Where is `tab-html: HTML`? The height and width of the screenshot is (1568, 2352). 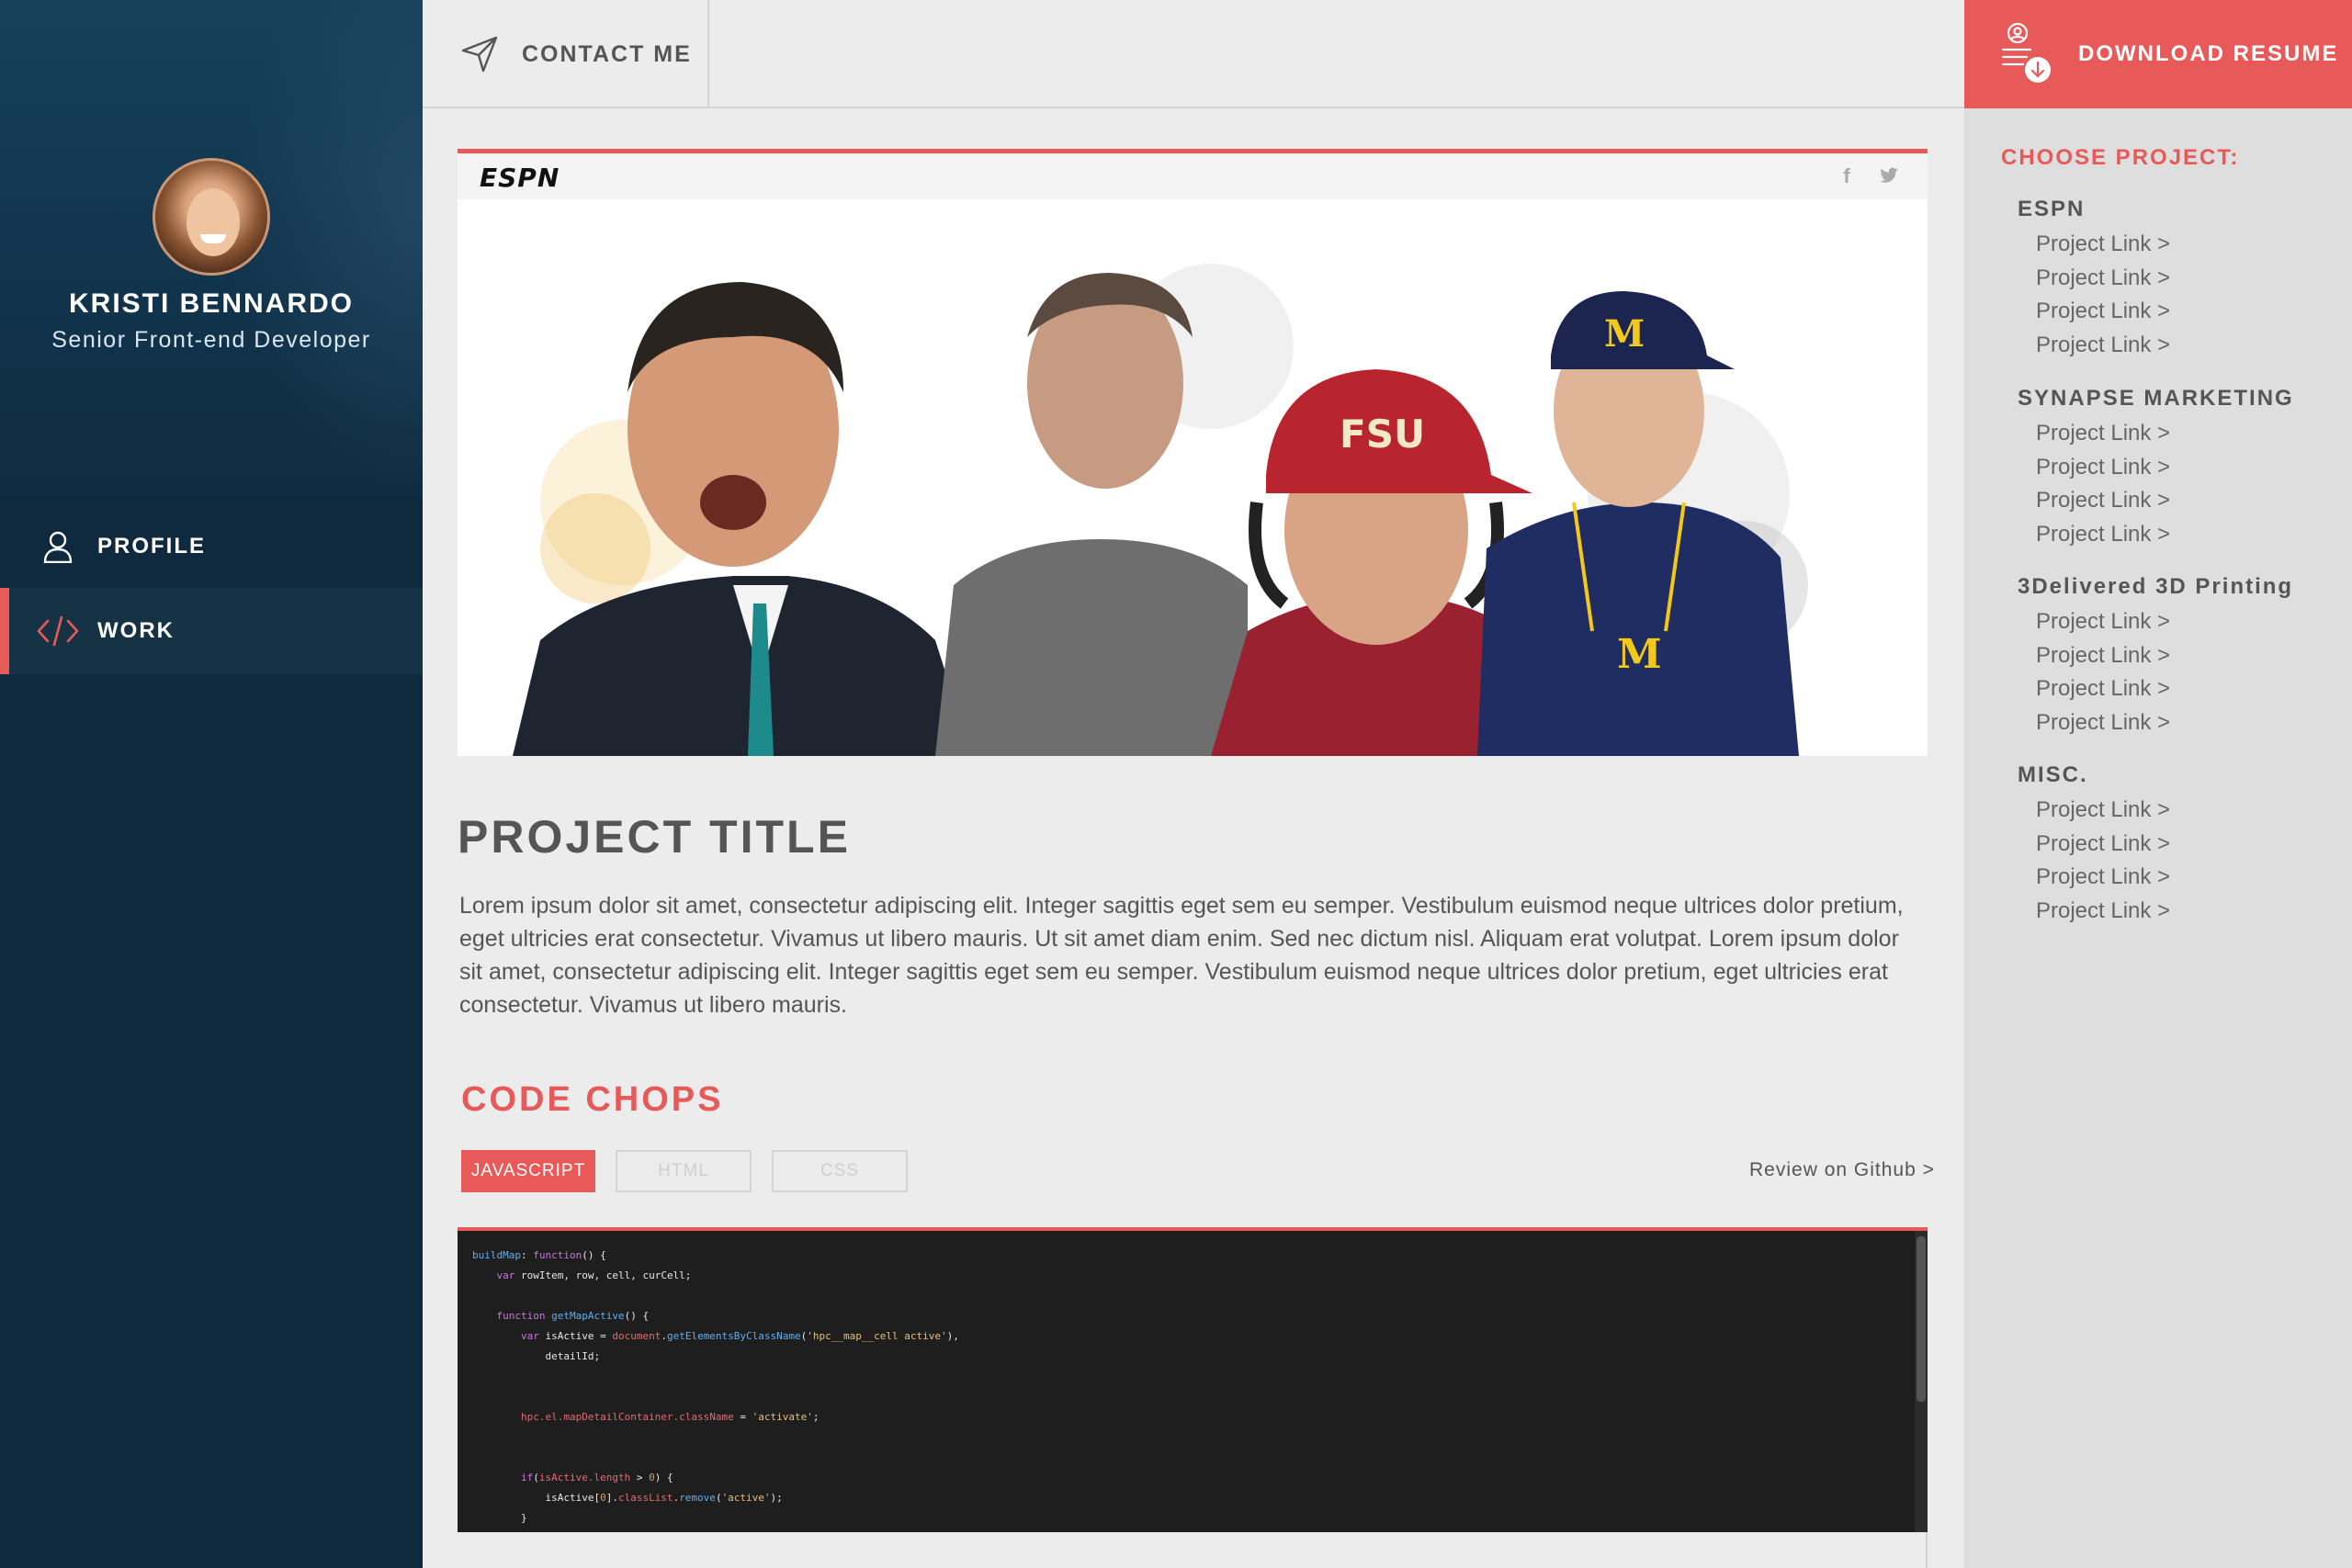
tab-html: HTML is located at coordinates (684, 1171).